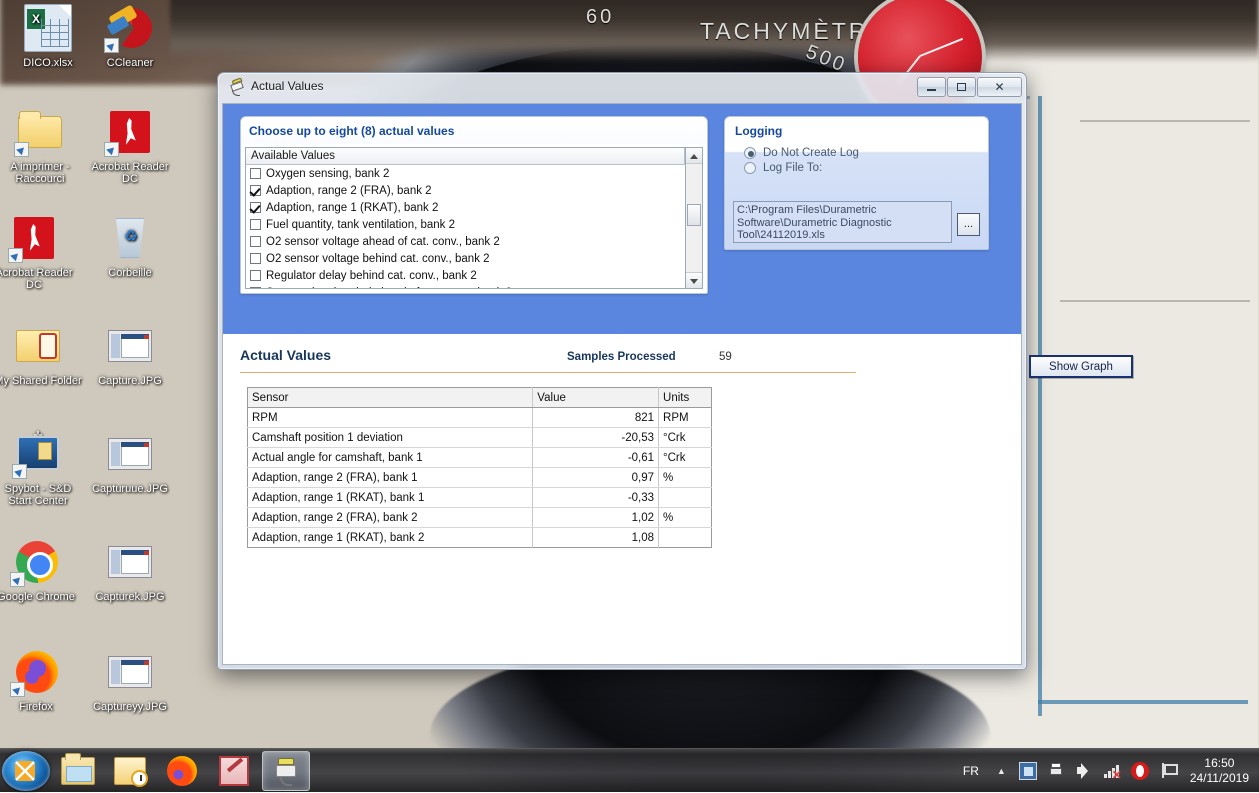 Image resolution: width=1259 pixels, height=793 pixels. I want to click on desktop-icon-my-shared-folder: My Shared Folder, so click(43, 355).